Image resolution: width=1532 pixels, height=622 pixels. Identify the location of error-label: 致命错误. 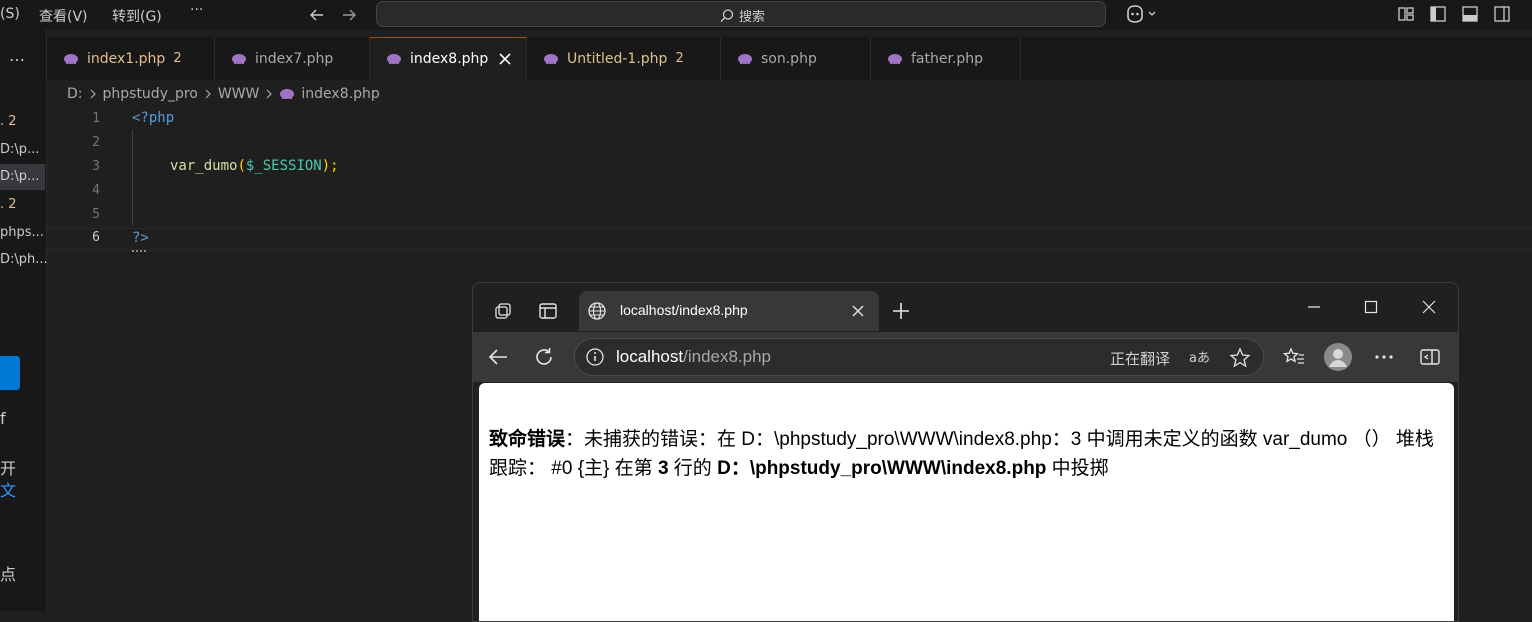
(527, 439).